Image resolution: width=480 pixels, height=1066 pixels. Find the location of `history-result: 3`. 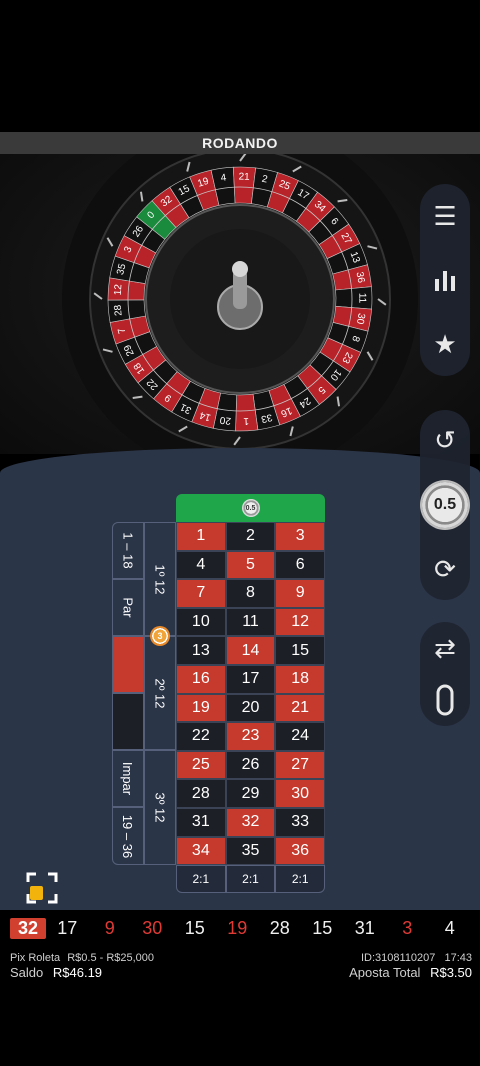

history-result: 3 is located at coordinates (407, 927).